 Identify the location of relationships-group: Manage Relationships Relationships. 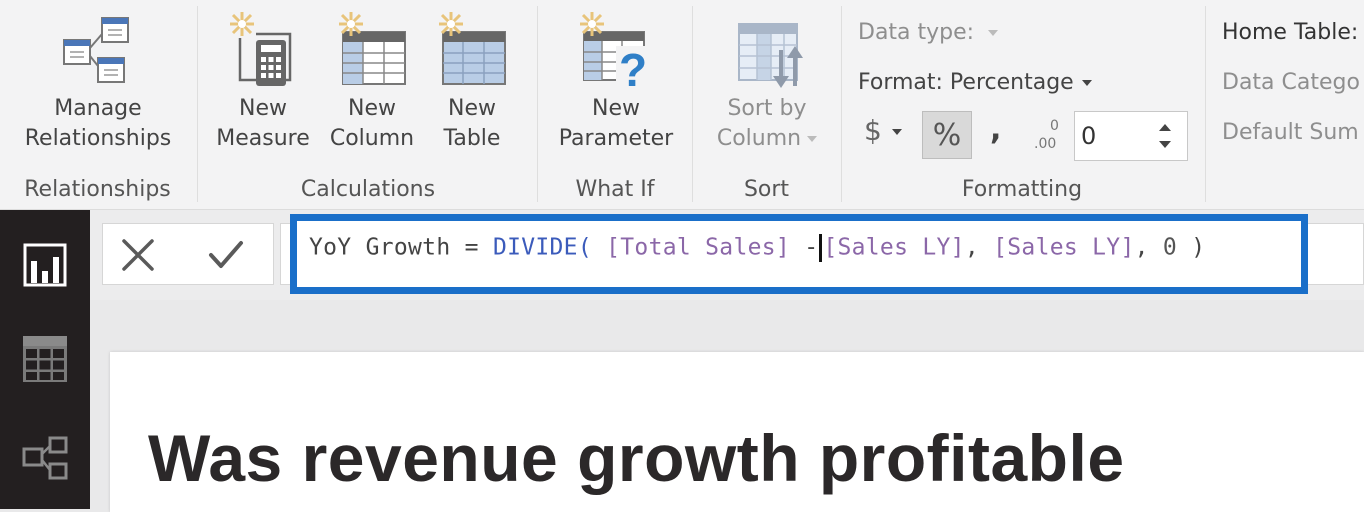
(97, 105).